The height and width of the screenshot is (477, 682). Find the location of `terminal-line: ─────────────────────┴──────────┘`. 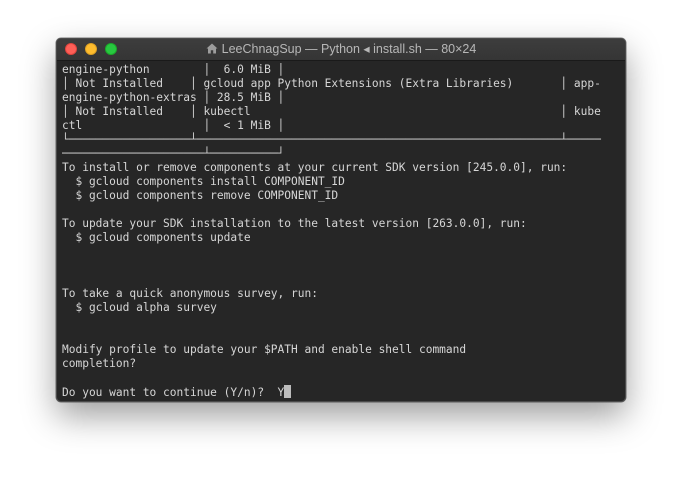

terminal-line: ─────────────────────┴──────────┘ is located at coordinates (173, 153).